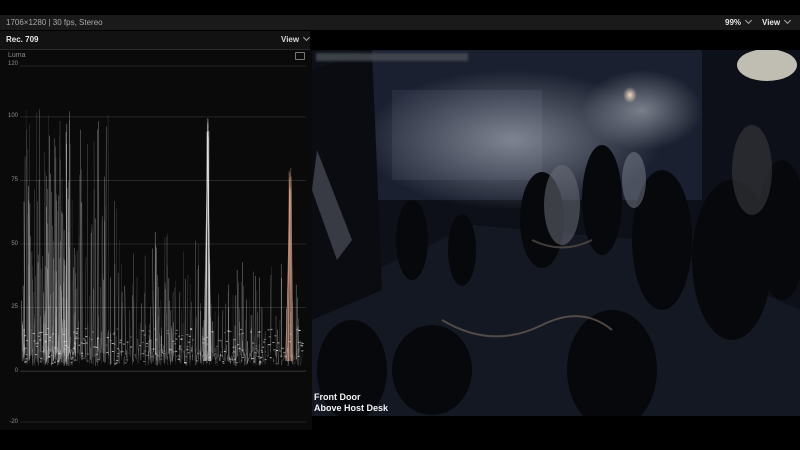  What do you see at coordinates (351, 403) in the screenshot?
I see `camera-caption: Front Door Above Host Desk` at bounding box center [351, 403].